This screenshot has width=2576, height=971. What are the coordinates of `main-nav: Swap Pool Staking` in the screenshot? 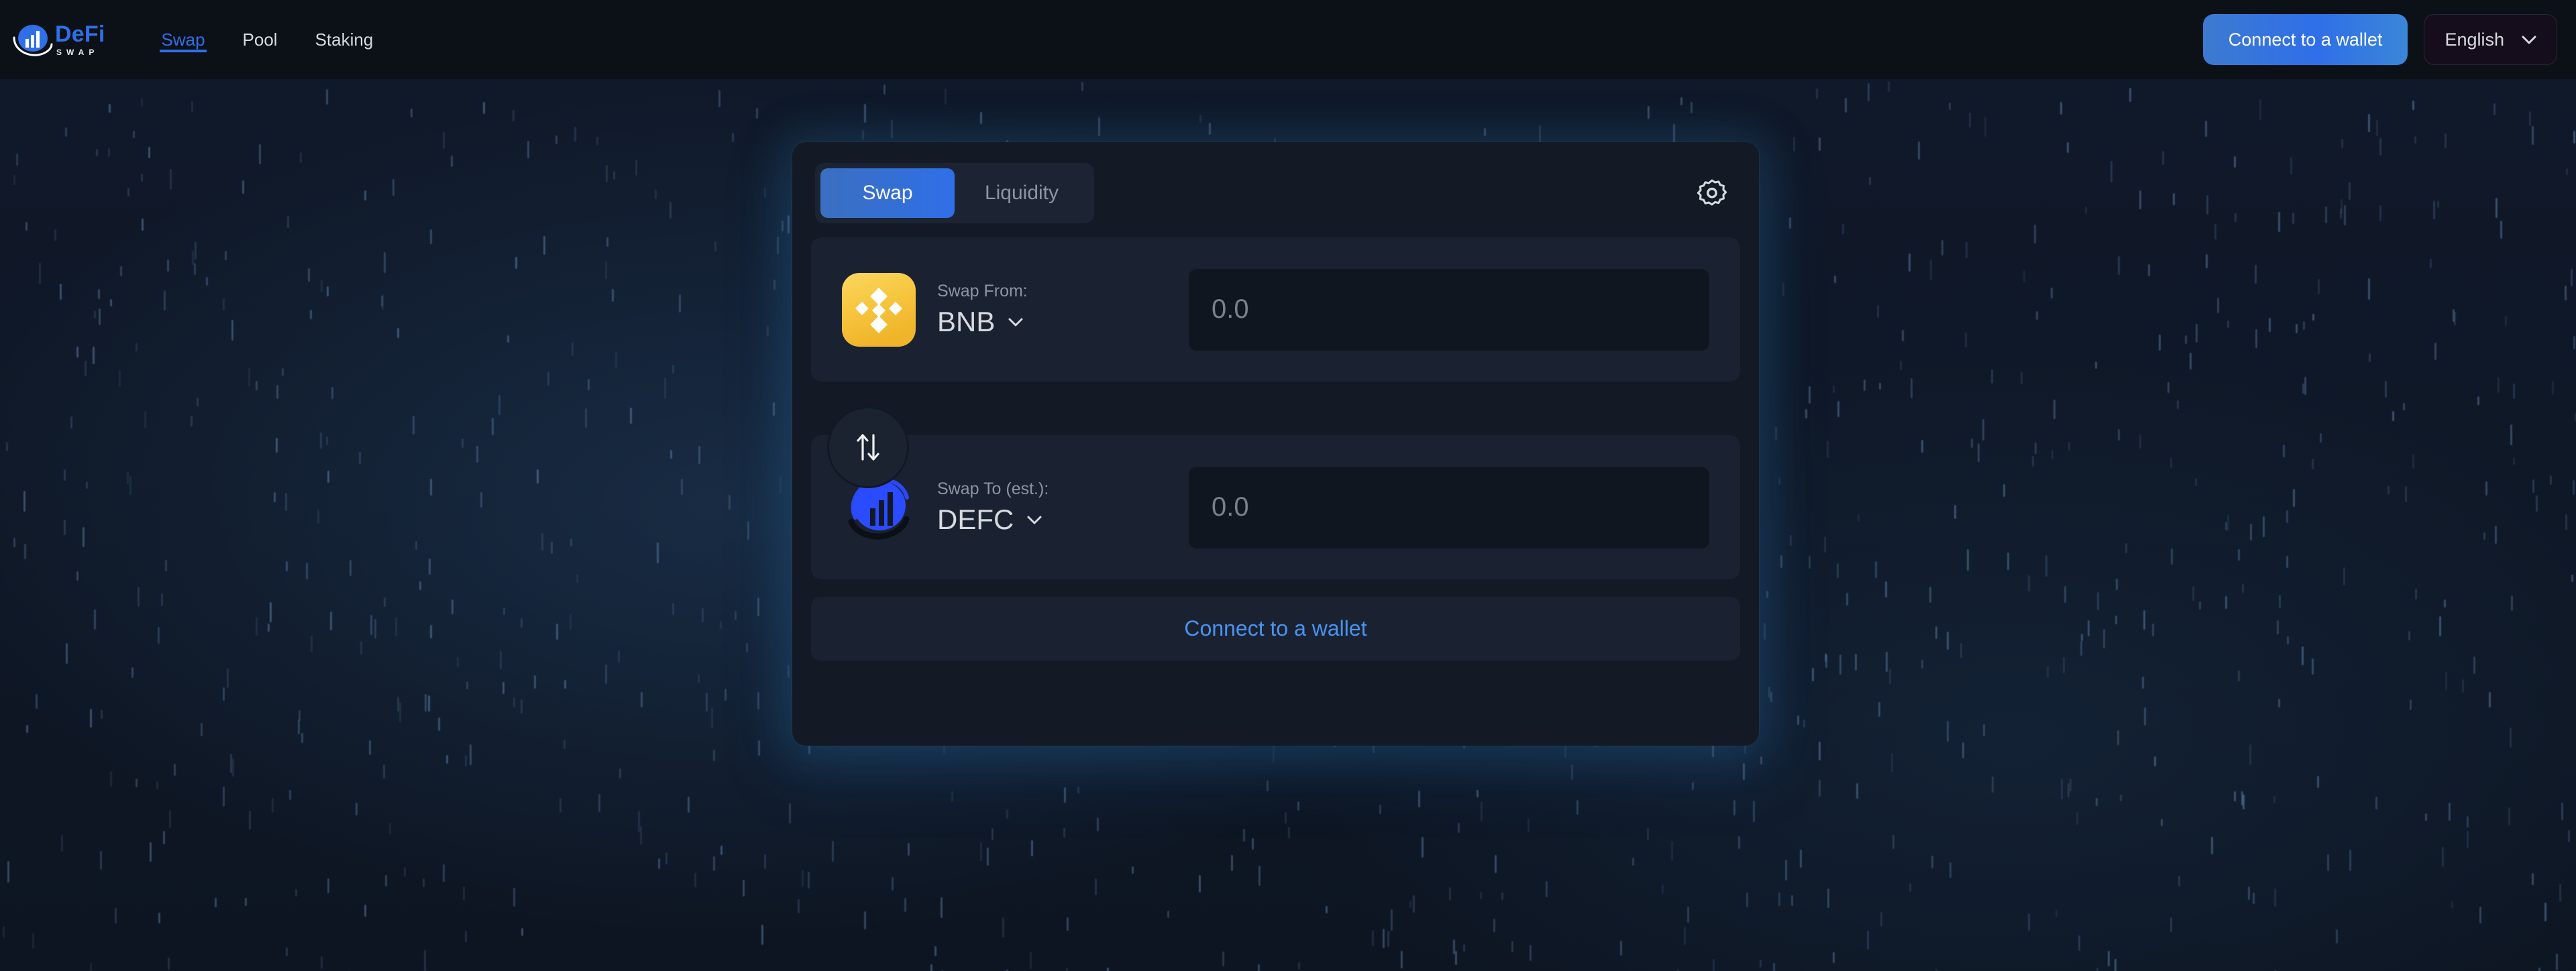 It's located at (267, 39).